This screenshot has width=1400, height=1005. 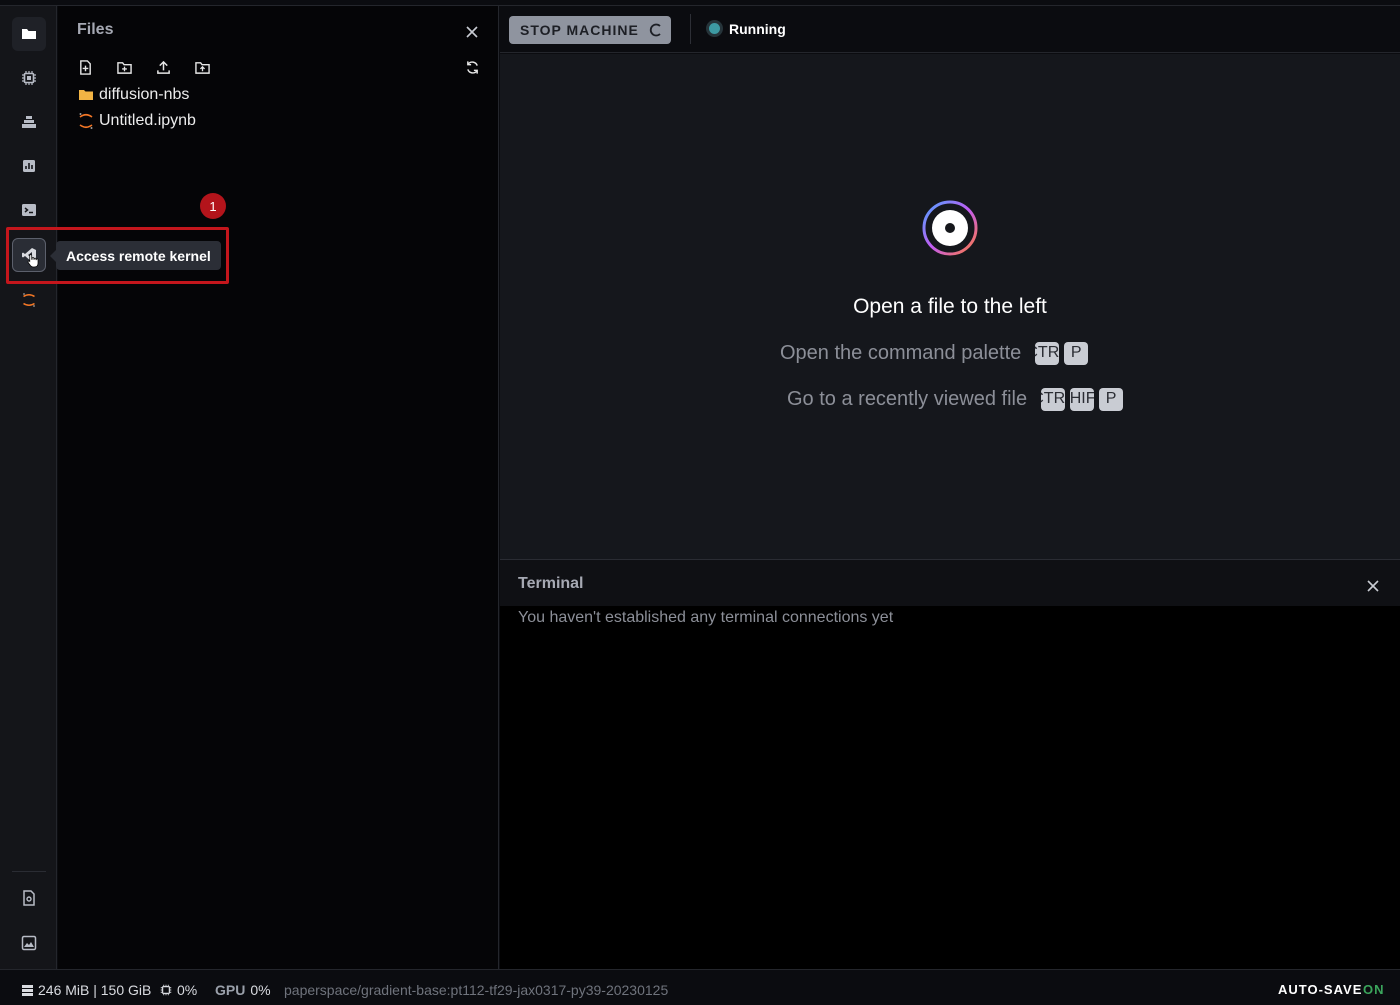 I want to click on jupyter-nav-button, so click(x=29, y=300).